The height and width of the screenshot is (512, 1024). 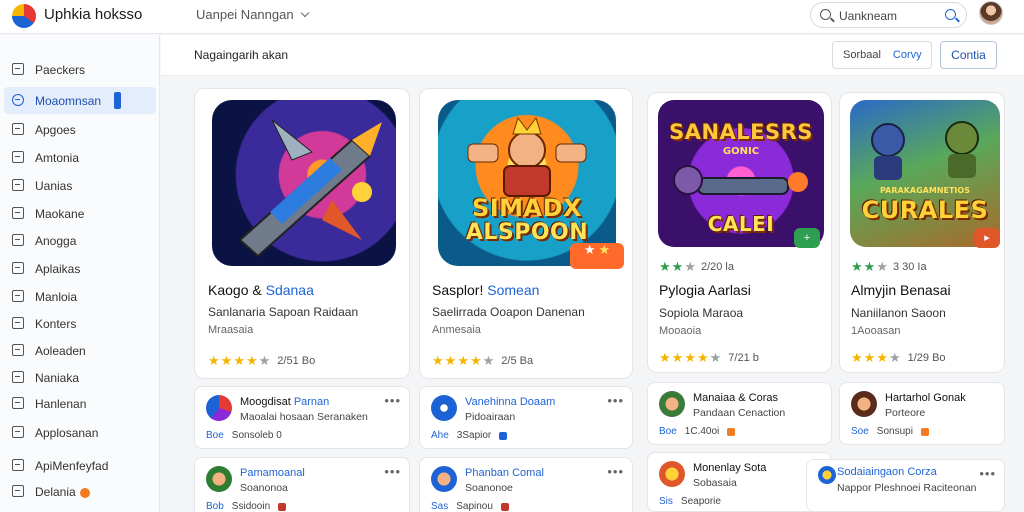 I want to click on sidebar-item-delania: Delania, so click(x=80, y=491).